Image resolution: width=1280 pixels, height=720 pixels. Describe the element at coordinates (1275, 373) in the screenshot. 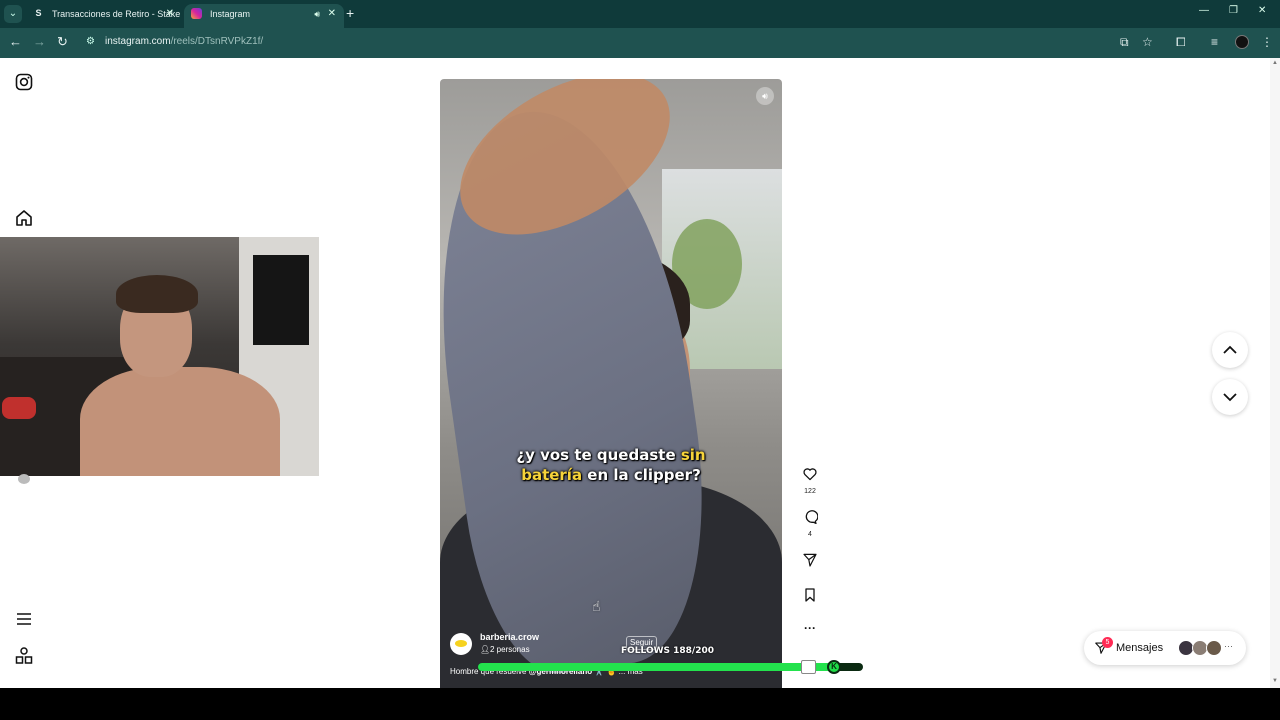

I see `page-scrollbar: ▲ ▼` at that location.